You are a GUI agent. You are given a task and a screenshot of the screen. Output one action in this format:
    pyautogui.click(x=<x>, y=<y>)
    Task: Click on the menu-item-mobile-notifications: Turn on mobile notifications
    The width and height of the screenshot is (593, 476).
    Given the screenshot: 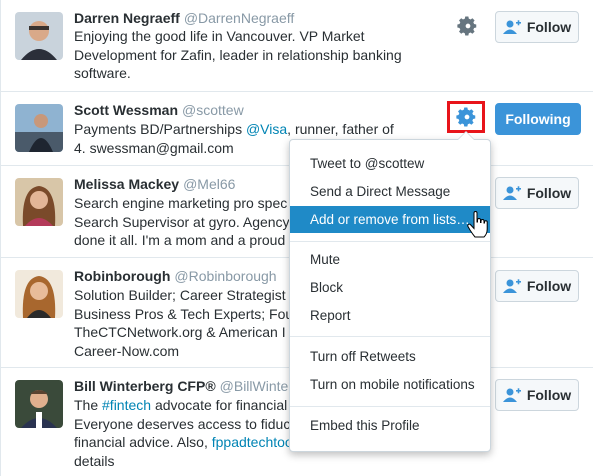 What is the action you would take?
    pyautogui.click(x=390, y=384)
    